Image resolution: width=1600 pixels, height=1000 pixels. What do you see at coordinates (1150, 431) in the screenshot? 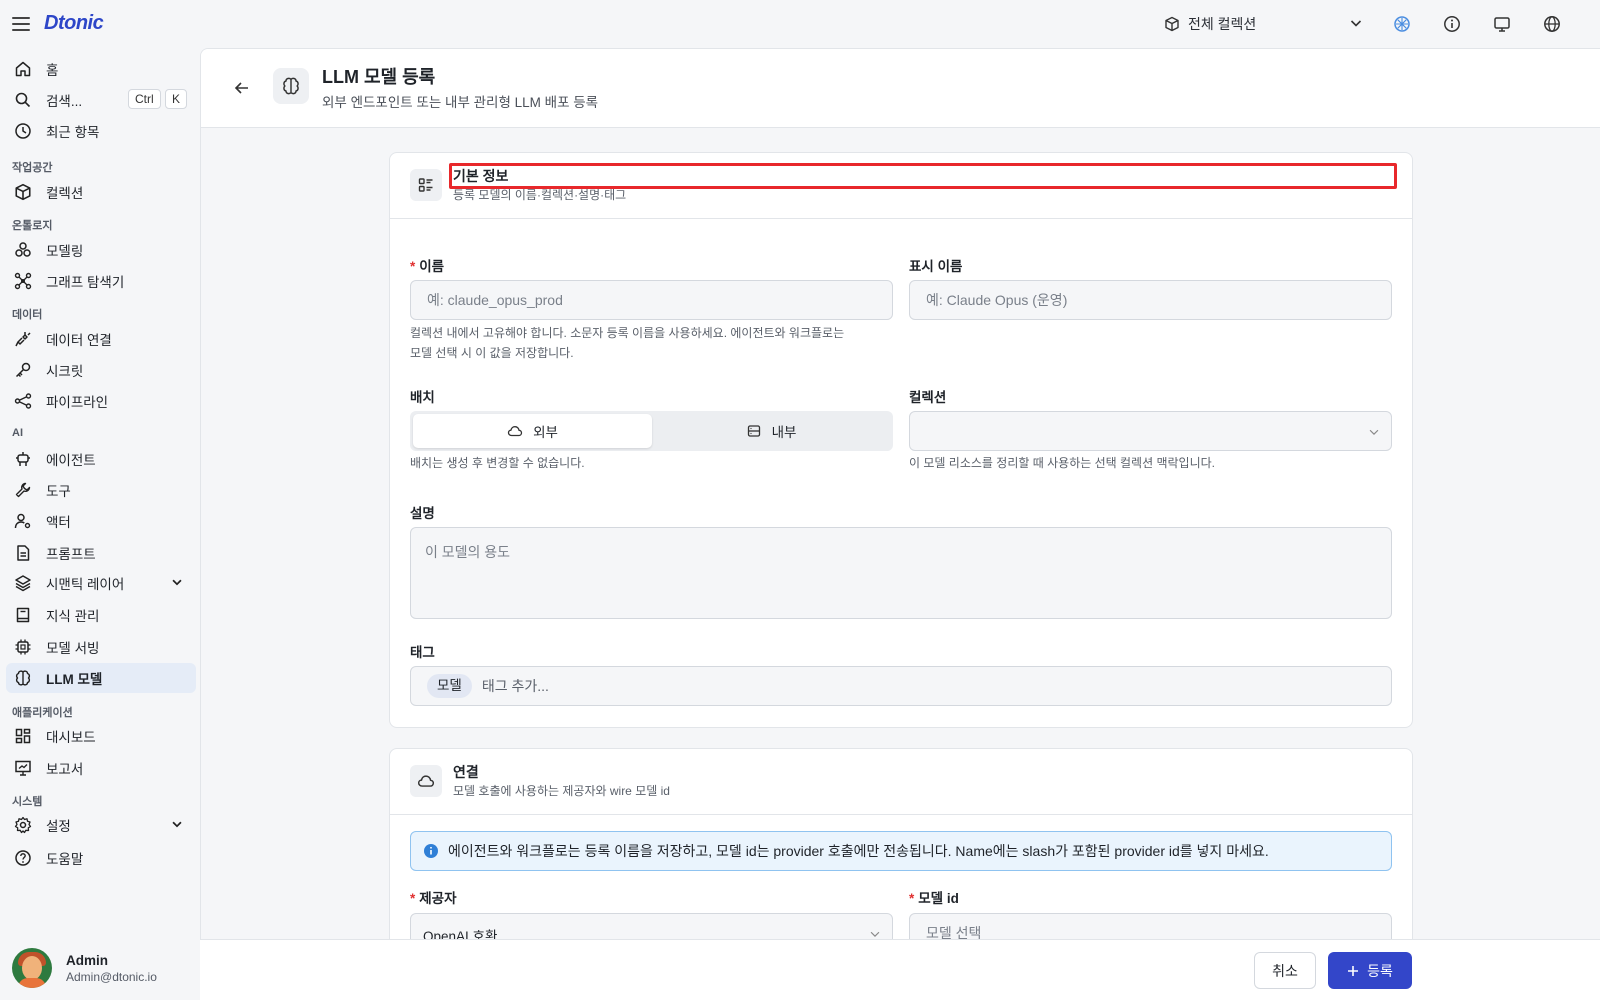
I see `collection-select` at bounding box center [1150, 431].